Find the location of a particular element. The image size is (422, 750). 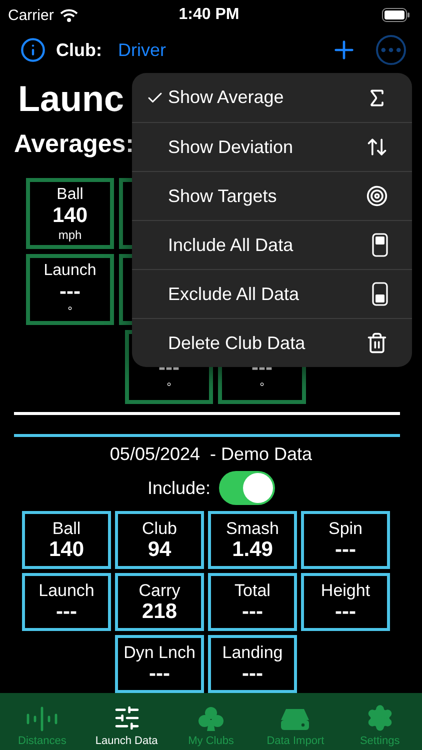

tab-item: Launch Data is located at coordinates (126, 721).